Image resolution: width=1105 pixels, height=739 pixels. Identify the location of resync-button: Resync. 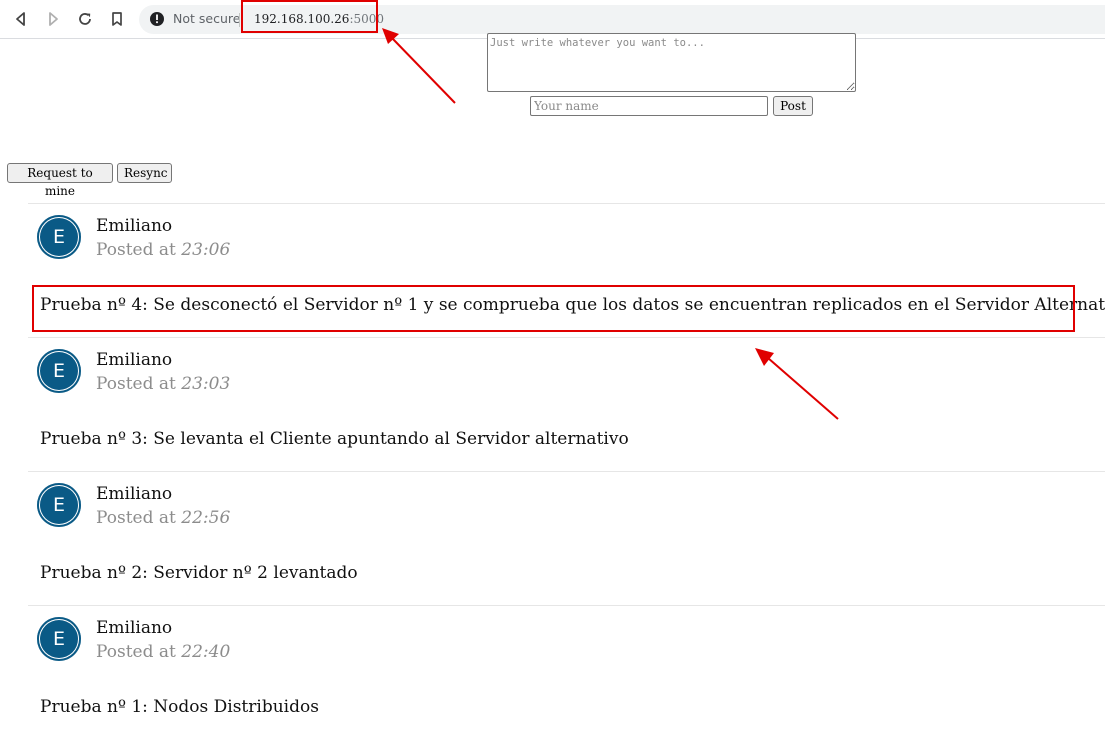
(144, 173).